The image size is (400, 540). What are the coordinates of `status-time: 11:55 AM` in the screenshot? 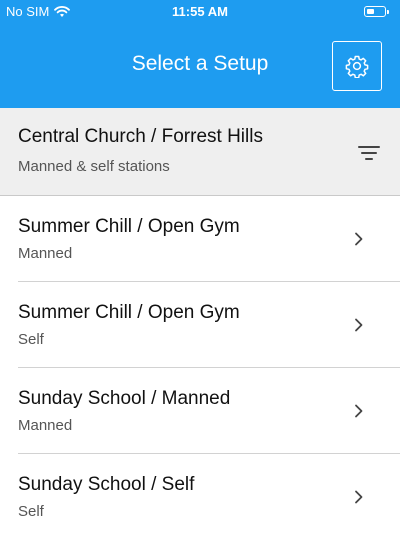 It's located at (200, 11).